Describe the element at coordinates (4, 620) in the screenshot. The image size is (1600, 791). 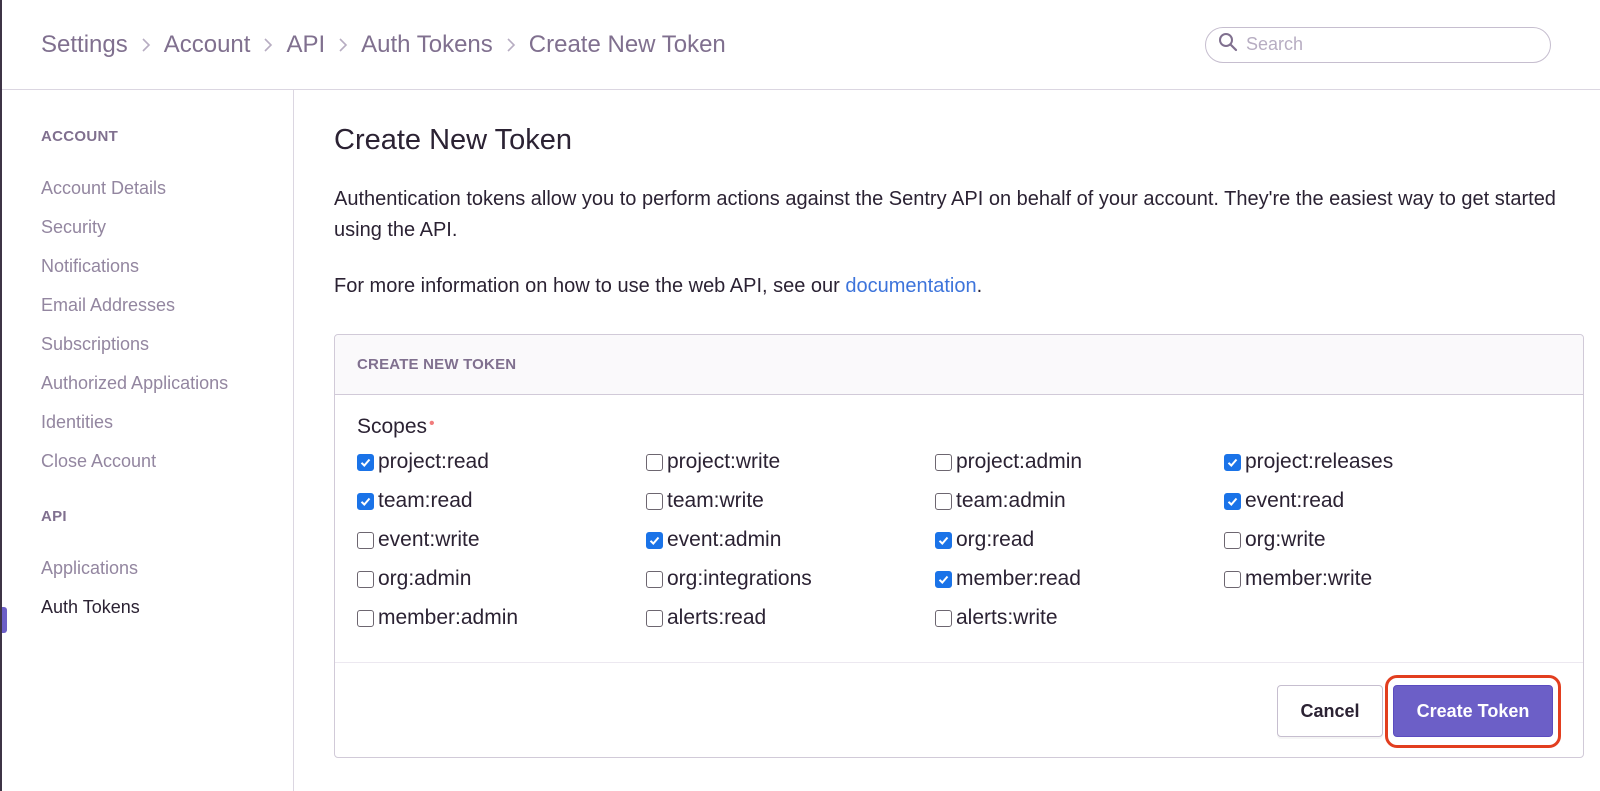
I see `active-indicator` at that location.